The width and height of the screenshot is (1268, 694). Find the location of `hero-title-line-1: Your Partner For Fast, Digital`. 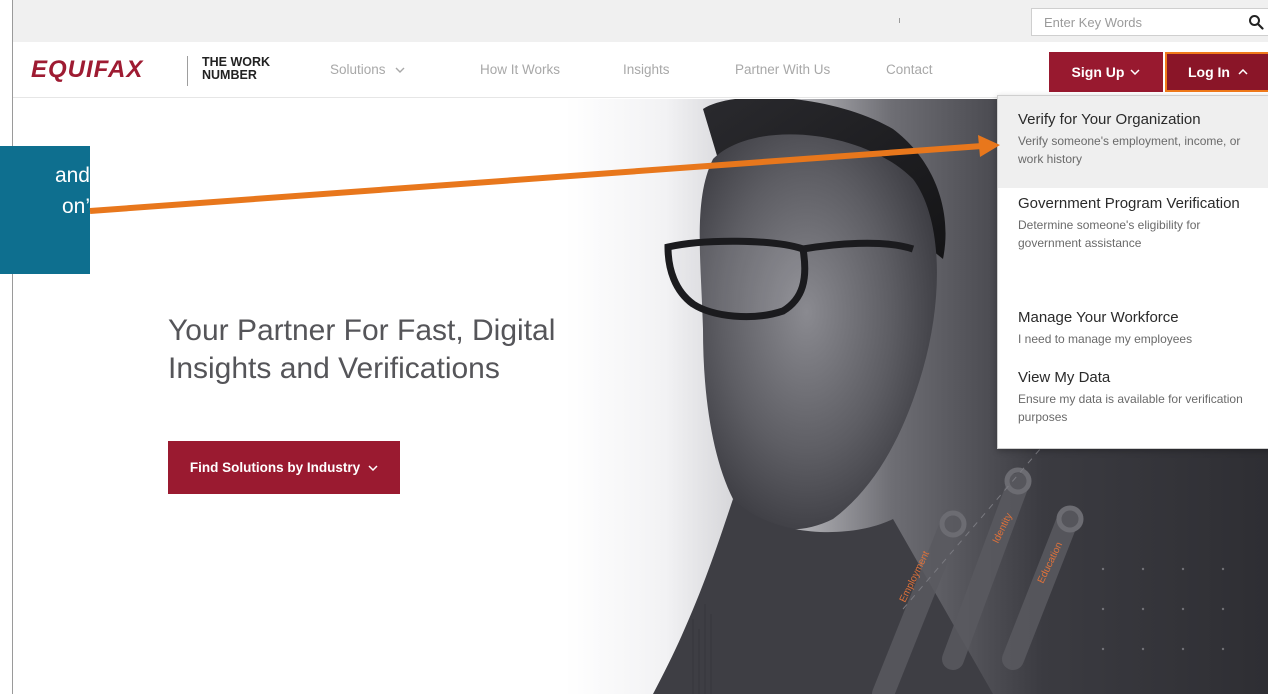

hero-title-line-1: Your Partner For Fast, Digital is located at coordinates (362, 330).